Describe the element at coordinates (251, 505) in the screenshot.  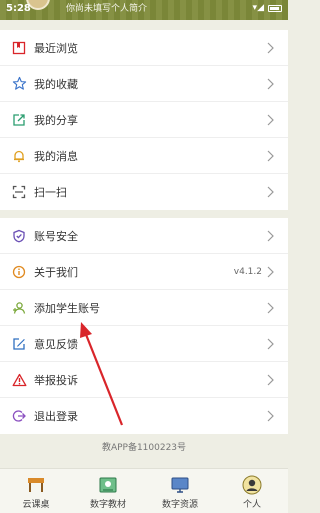
I see `tab-label: 个人` at that location.